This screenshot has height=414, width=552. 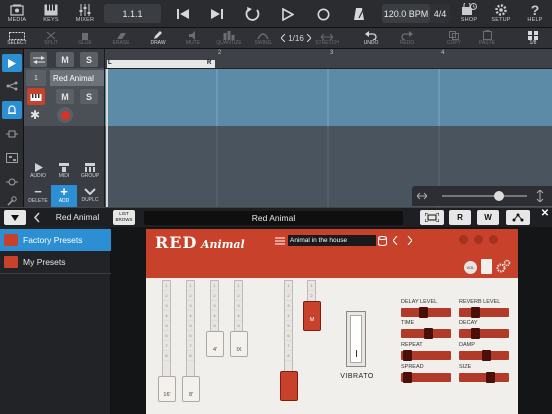 What do you see at coordinates (15, 217) in the screenshot?
I see `inspector-dropdown-button` at bounding box center [15, 217].